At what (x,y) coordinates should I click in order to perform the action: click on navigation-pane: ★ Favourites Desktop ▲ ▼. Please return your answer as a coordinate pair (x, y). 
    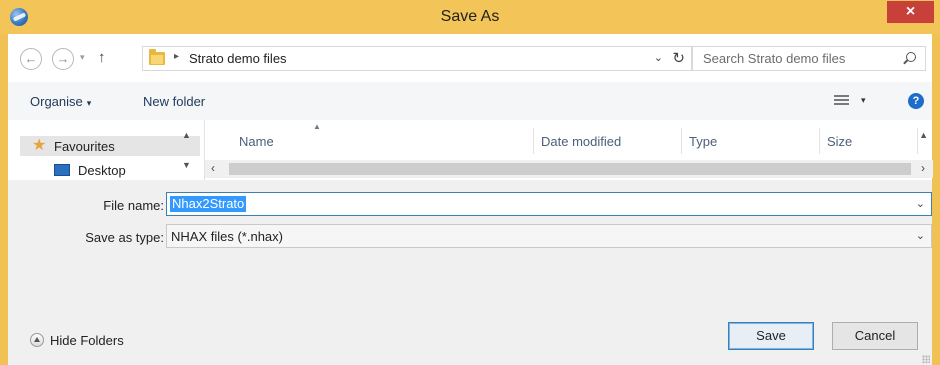
    Looking at the image, I should click on (106, 150).